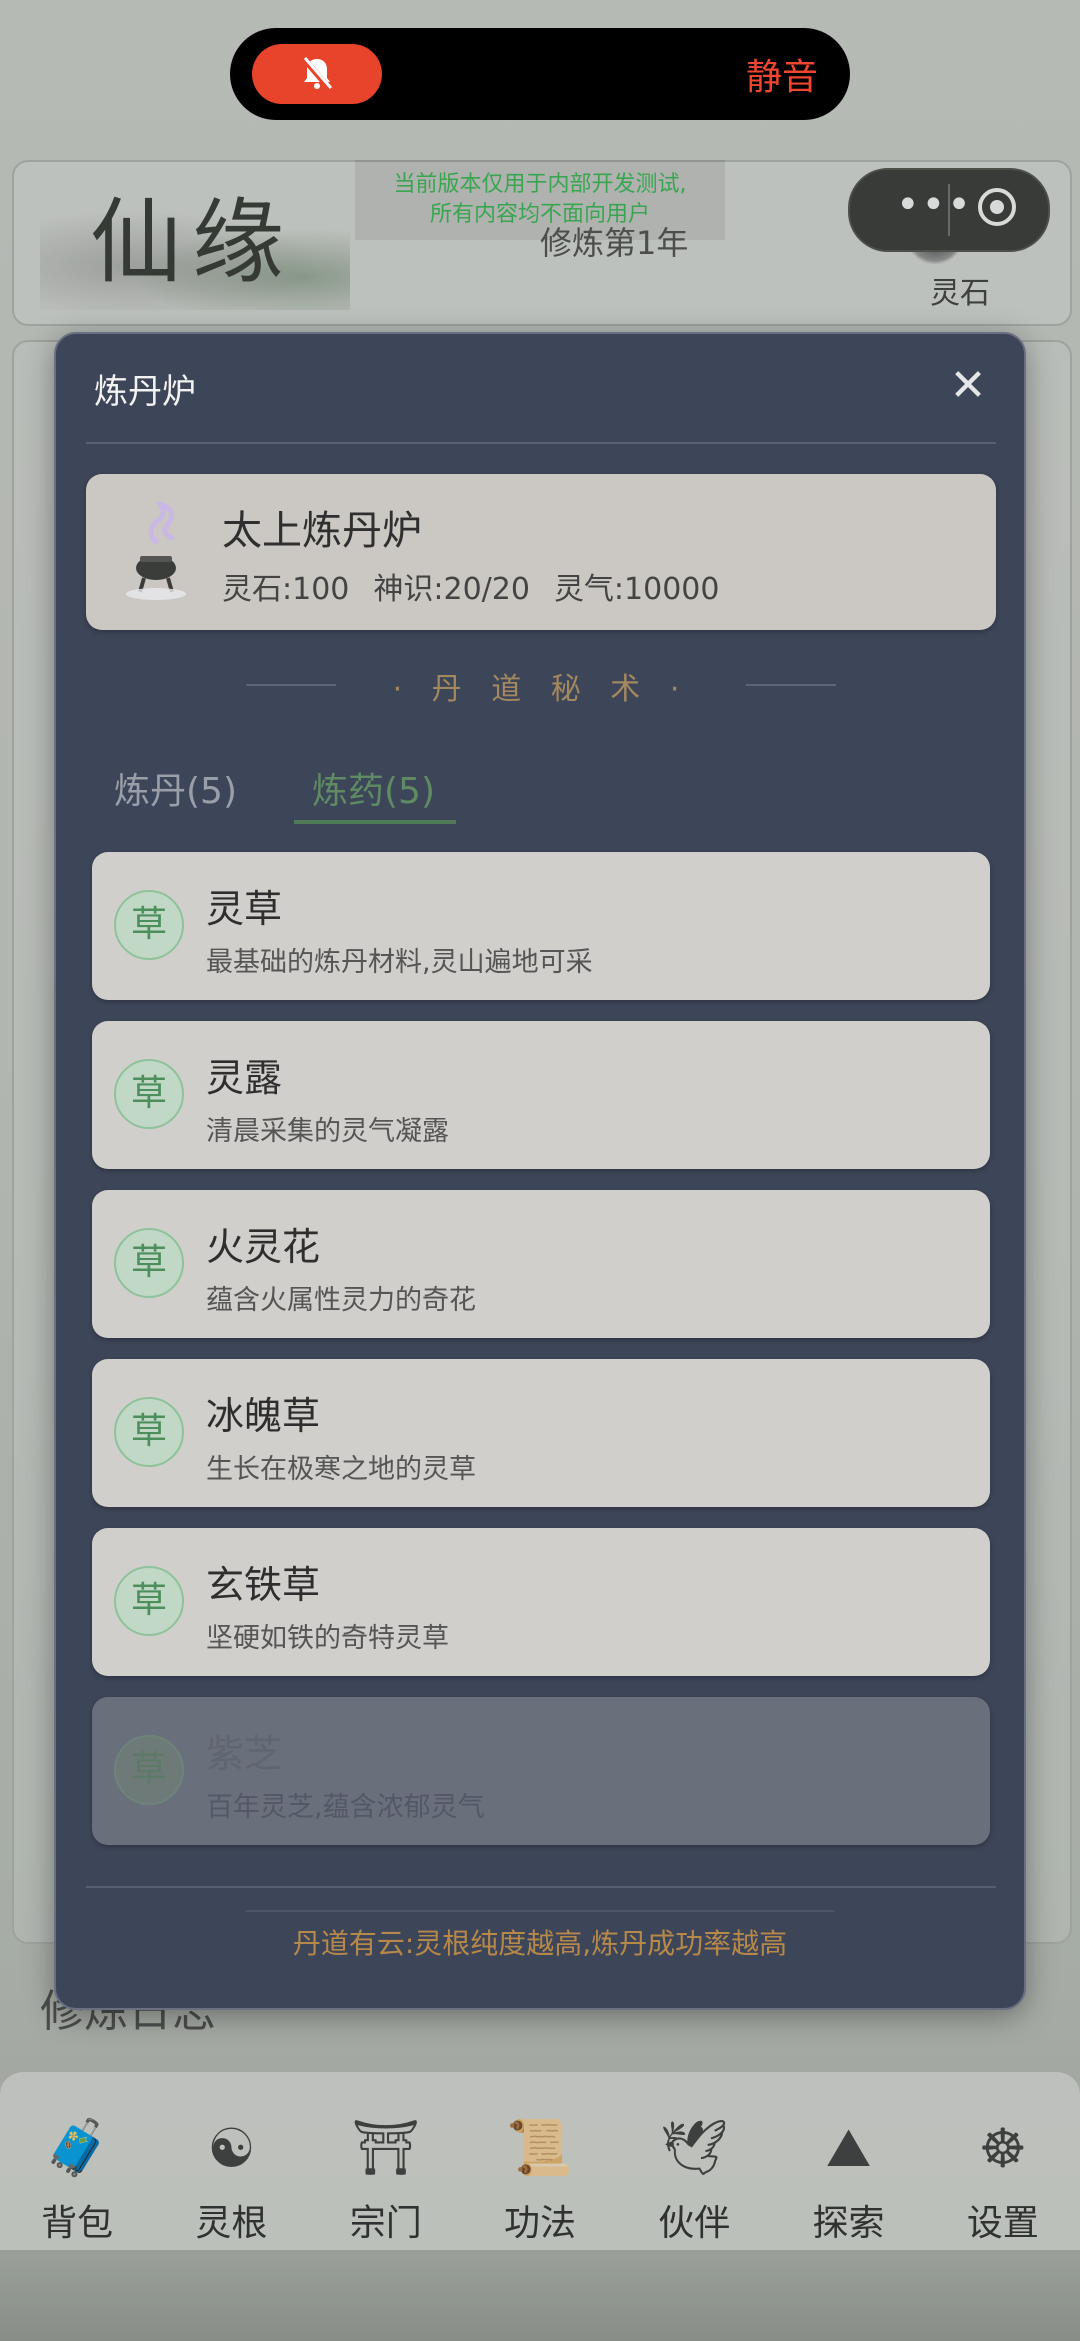 The height and width of the screenshot is (2341, 1080). Describe the element at coordinates (322, 531) in the screenshot. I see `furnace-name: 太上炼丹炉` at that location.